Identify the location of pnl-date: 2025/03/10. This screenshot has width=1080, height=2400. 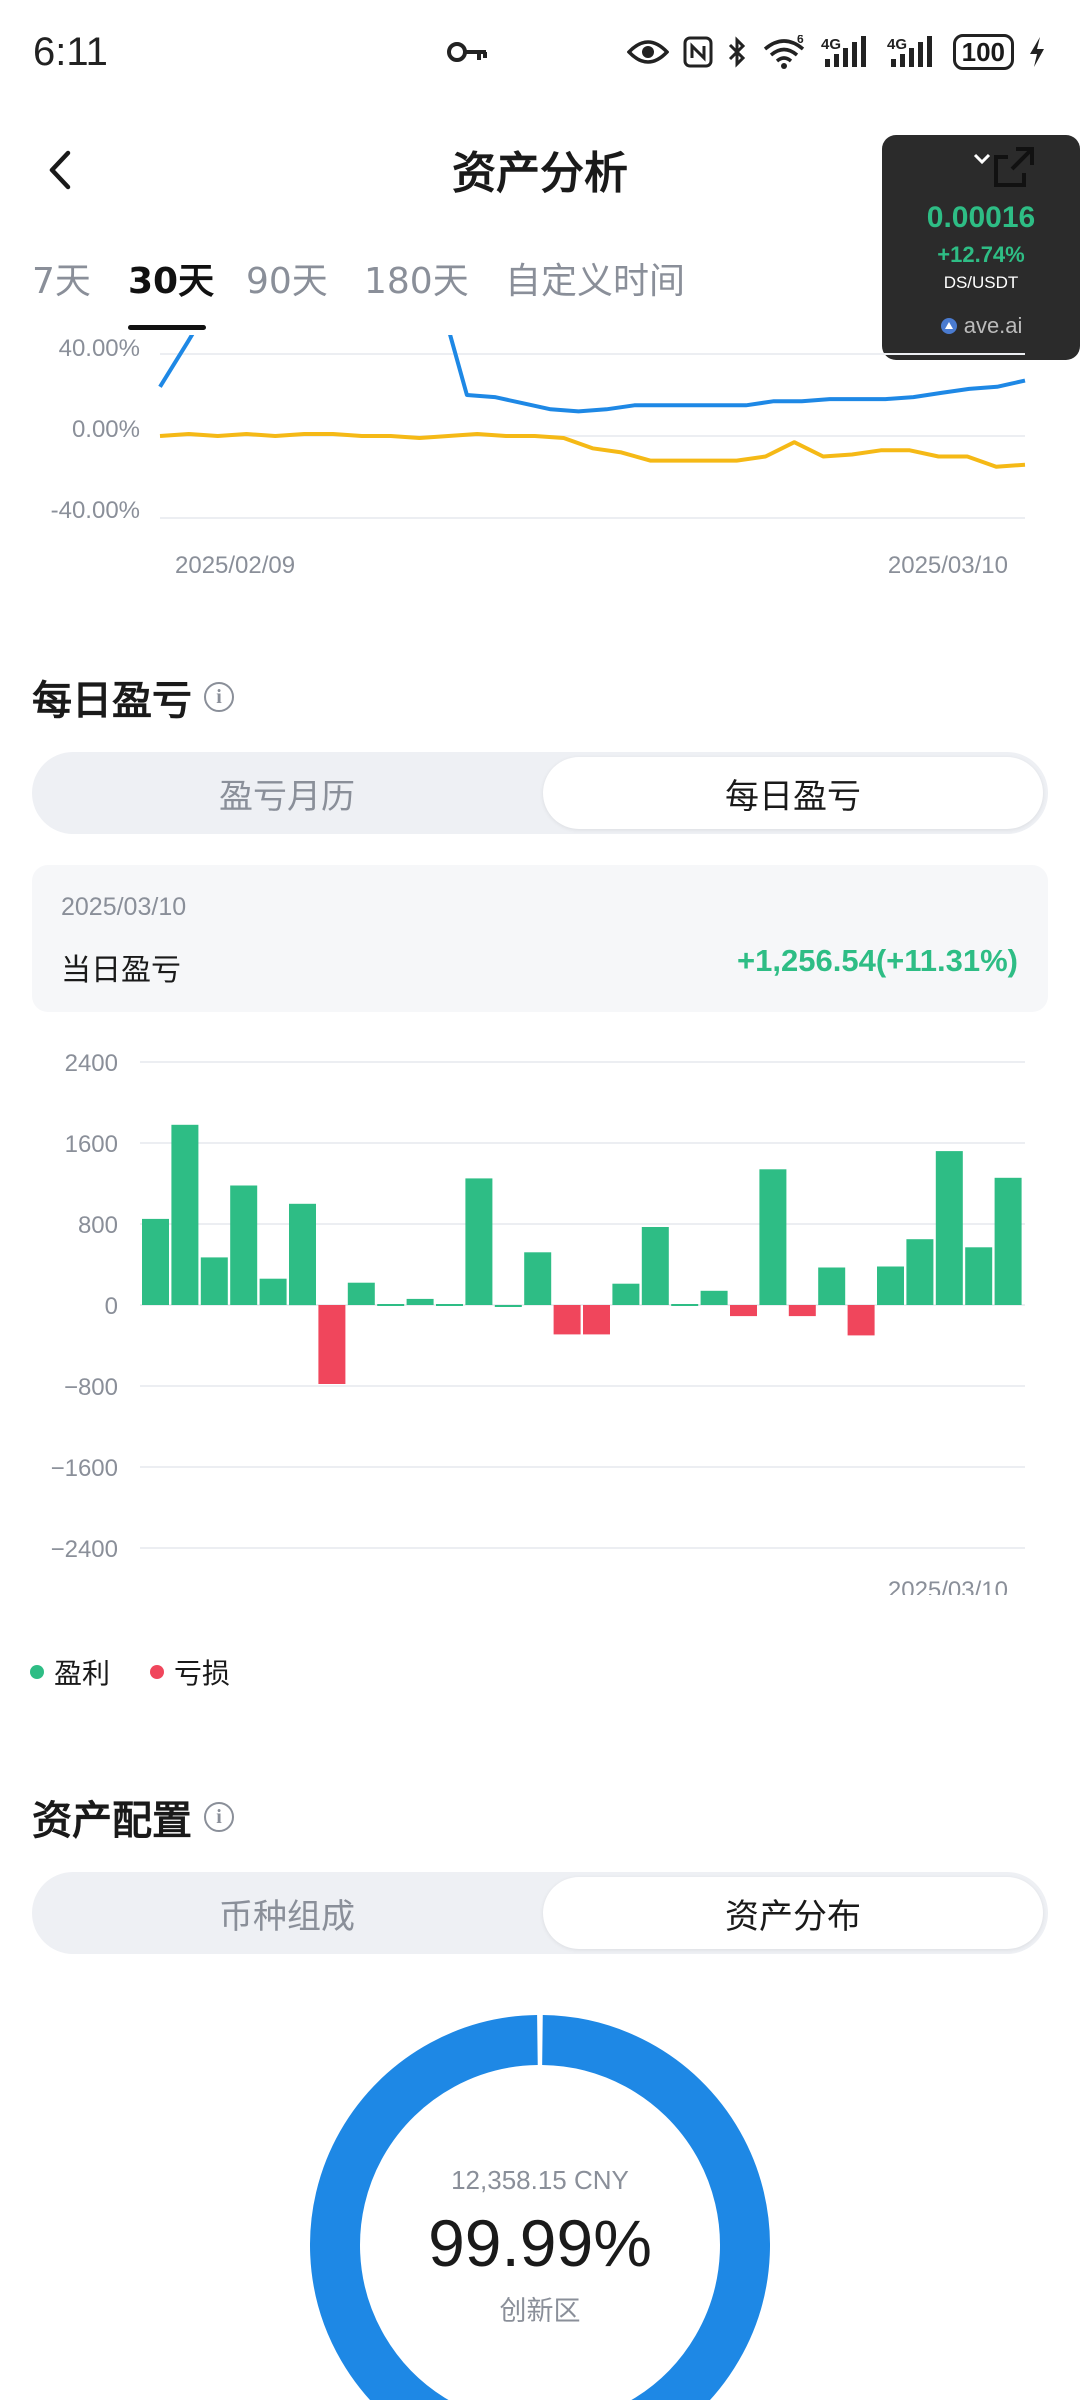
(124, 907).